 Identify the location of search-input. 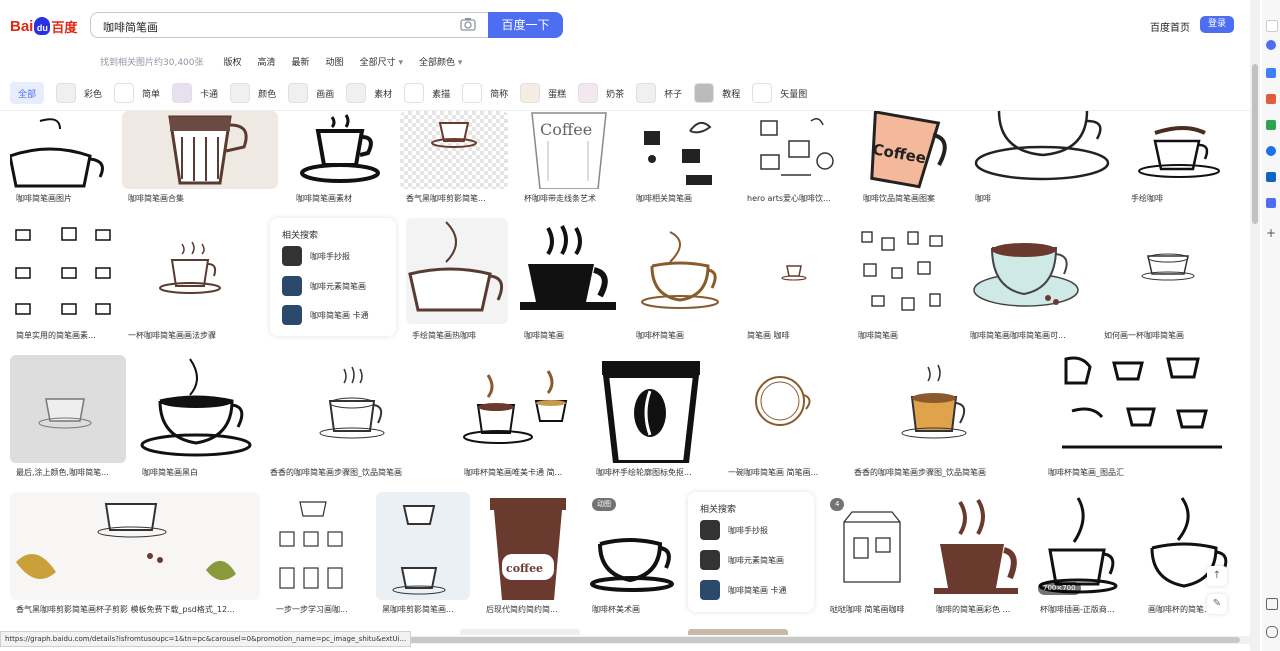
(273, 27).